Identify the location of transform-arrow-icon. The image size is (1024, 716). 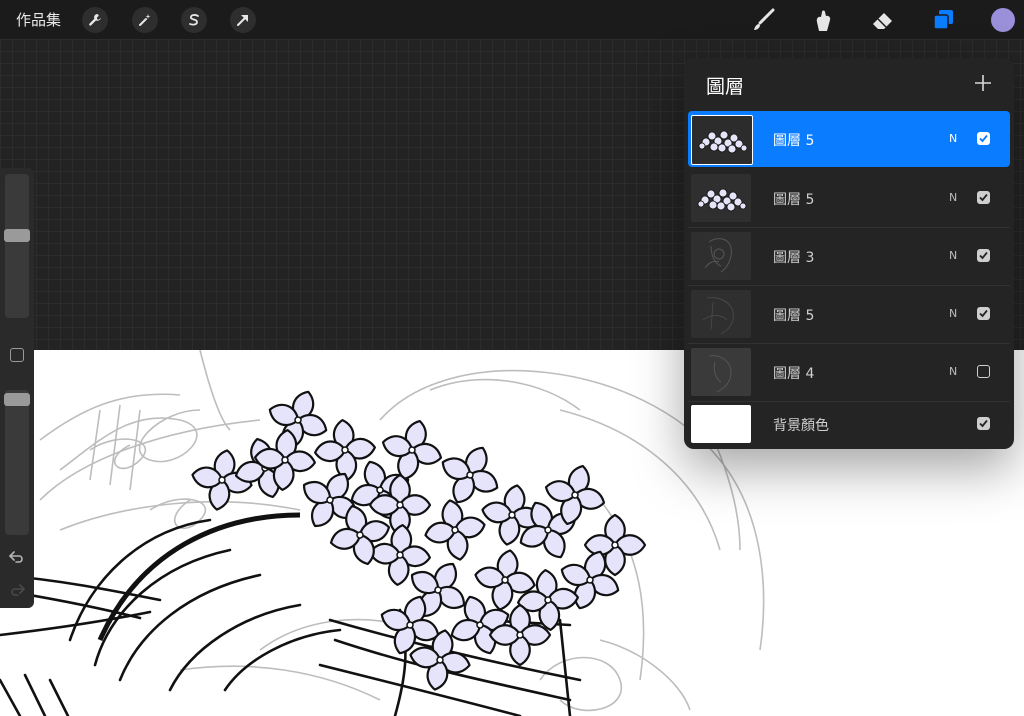
(243, 20).